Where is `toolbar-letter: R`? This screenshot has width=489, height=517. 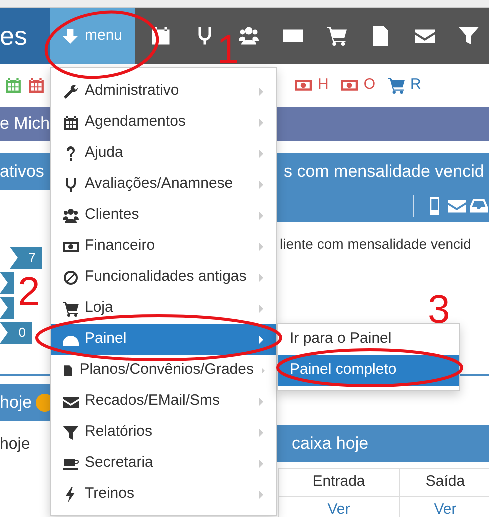 toolbar-letter: R is located at coordinates (416, 85).